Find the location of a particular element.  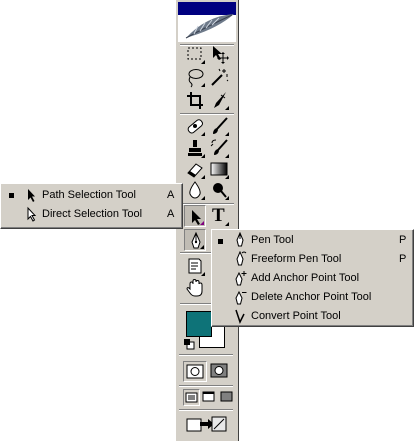

menu-item-label: Direct Selection Tool is located at coordinates (92, 214).